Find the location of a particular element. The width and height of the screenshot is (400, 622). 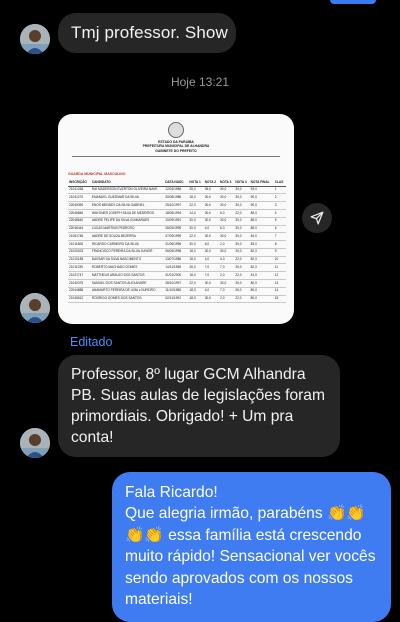

table-cell: 15 is located at coordinates (279, 299).